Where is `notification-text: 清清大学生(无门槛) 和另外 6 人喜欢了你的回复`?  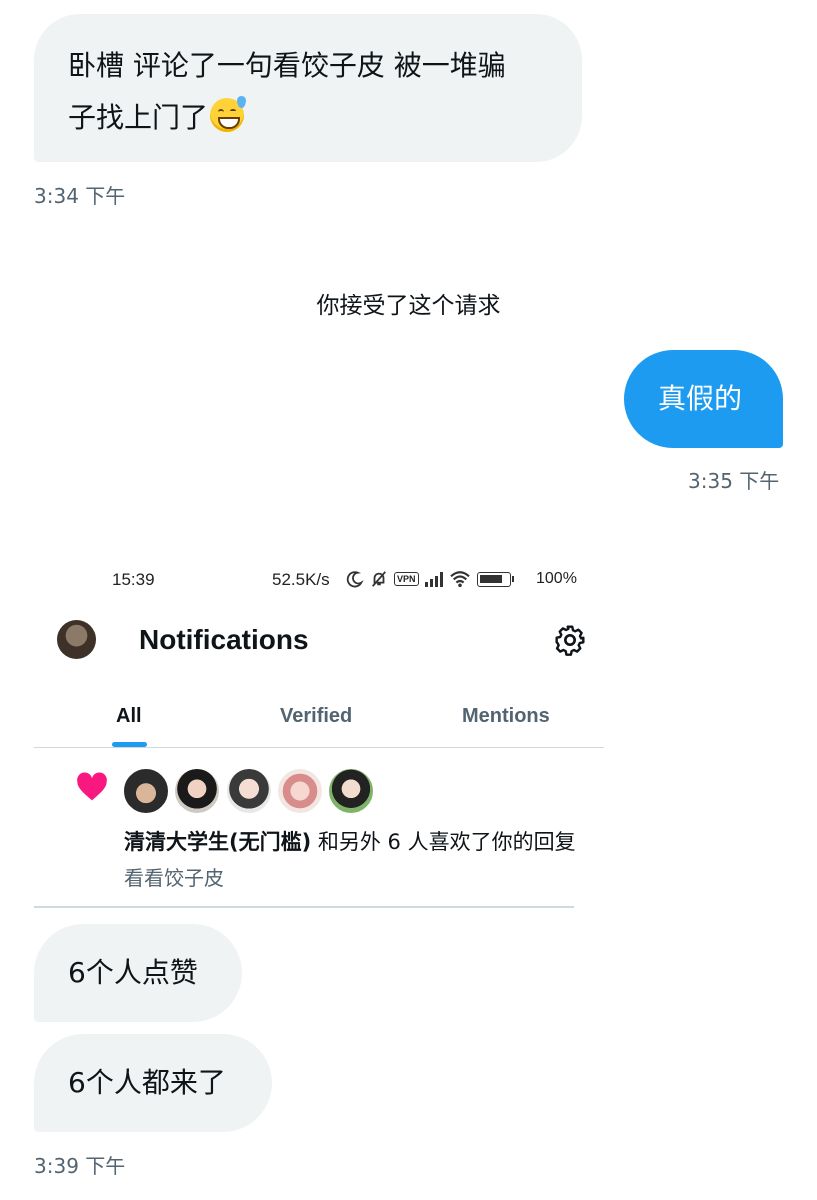 notification-text: 清清大学生(无门槛) 和另外 6 人喜欢了你的回复 is located at coordinates (350, 841).